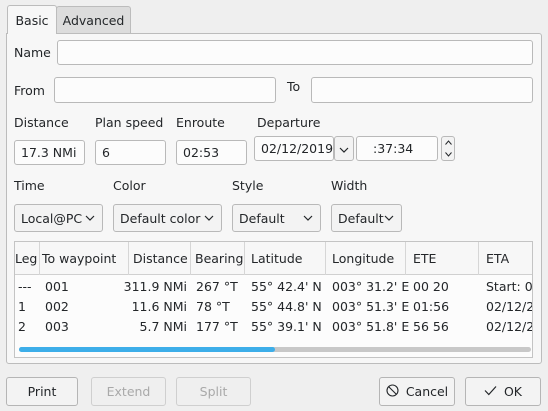 This screenshot has height=411, width=548. I want to click on style-select: Default, so click(276, 218).